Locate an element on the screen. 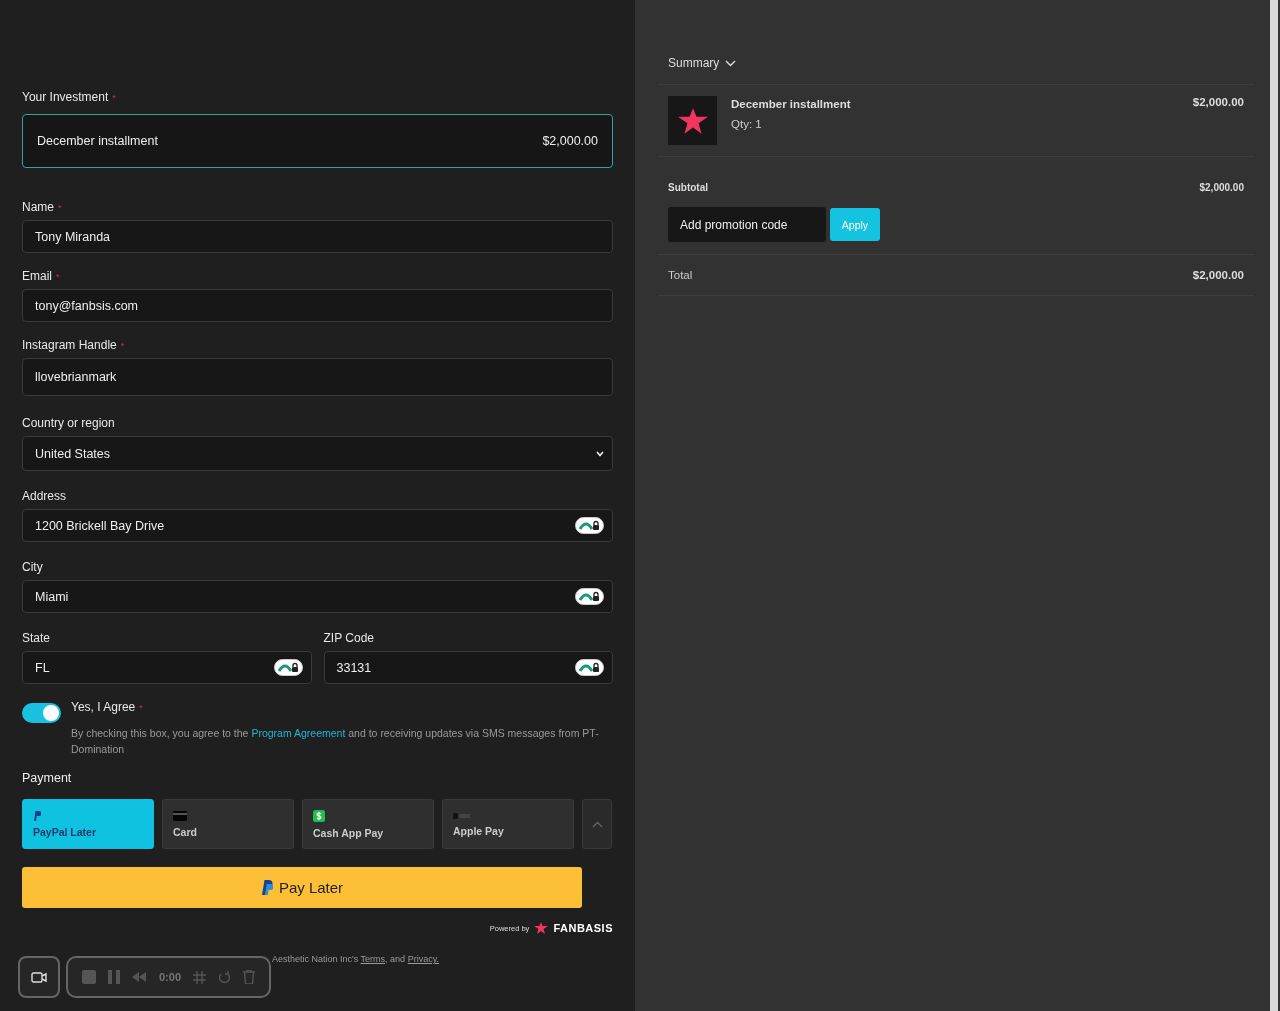 The height and width of the screenshot is (1011, 1280). rewind-icon is located at coordinates (139, 977).